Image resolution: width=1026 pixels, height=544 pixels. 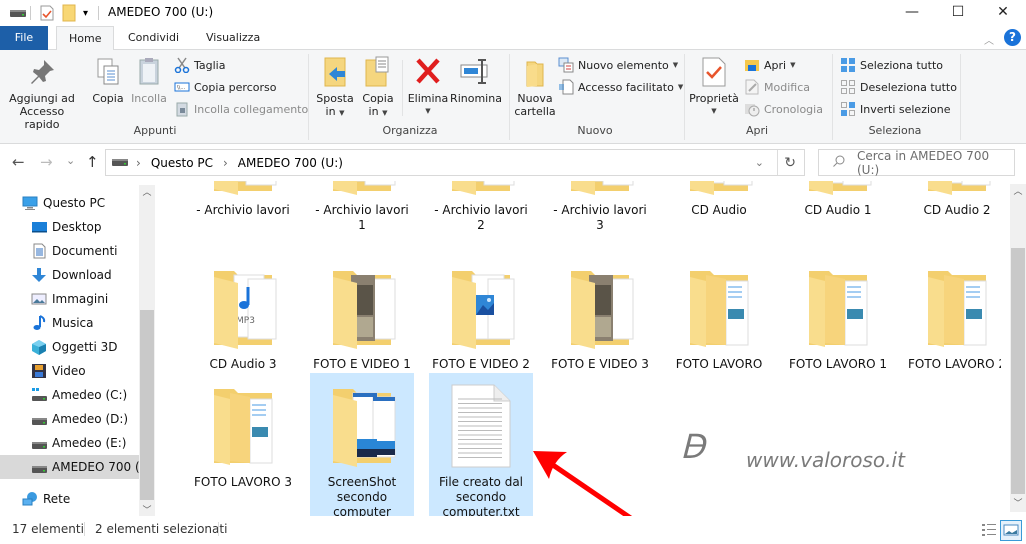 I want to click on folder-item: ScreenShot secondo computer, so click(x=362, y=444).